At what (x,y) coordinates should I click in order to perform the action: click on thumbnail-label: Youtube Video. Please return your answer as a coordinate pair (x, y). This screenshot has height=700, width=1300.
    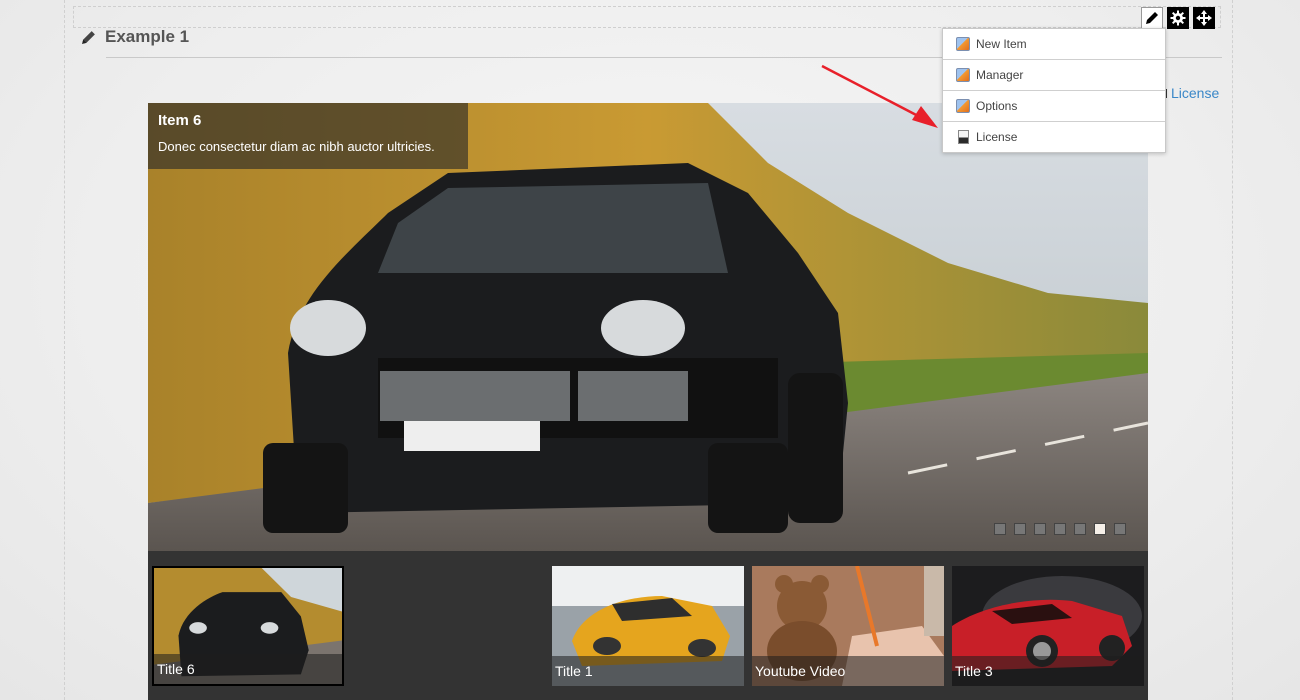
    Looking at the image, I should click on (848, 671).